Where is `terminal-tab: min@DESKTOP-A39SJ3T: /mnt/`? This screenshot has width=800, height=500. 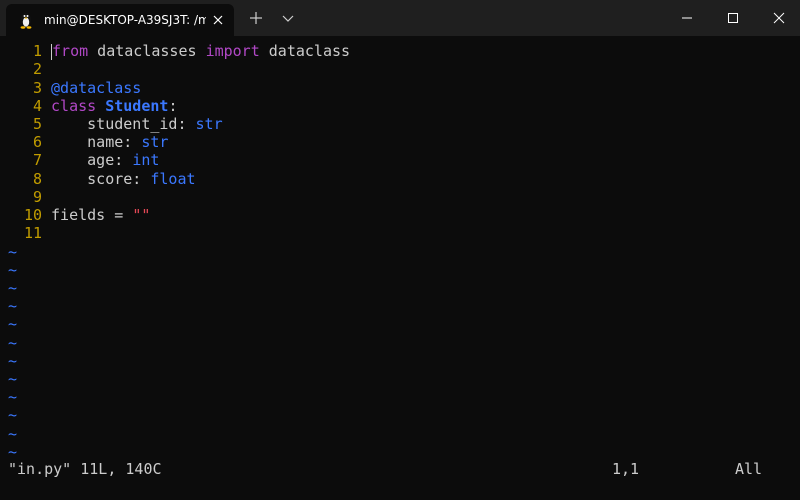
terminal-tab: min@DESKTOP-A39SJ3T: /mnt/ is located at coordinates (120, 20).